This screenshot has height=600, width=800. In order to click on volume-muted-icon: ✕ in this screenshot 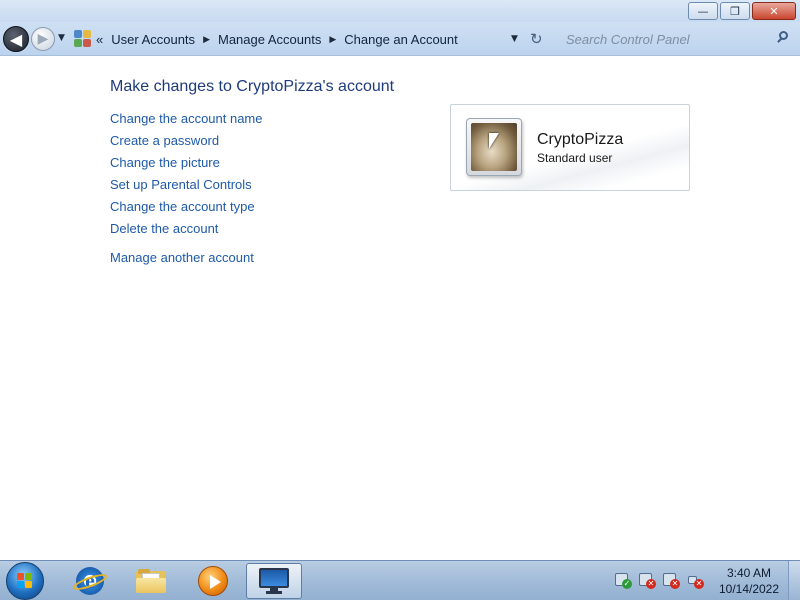, I will do `click(695, 580)`.